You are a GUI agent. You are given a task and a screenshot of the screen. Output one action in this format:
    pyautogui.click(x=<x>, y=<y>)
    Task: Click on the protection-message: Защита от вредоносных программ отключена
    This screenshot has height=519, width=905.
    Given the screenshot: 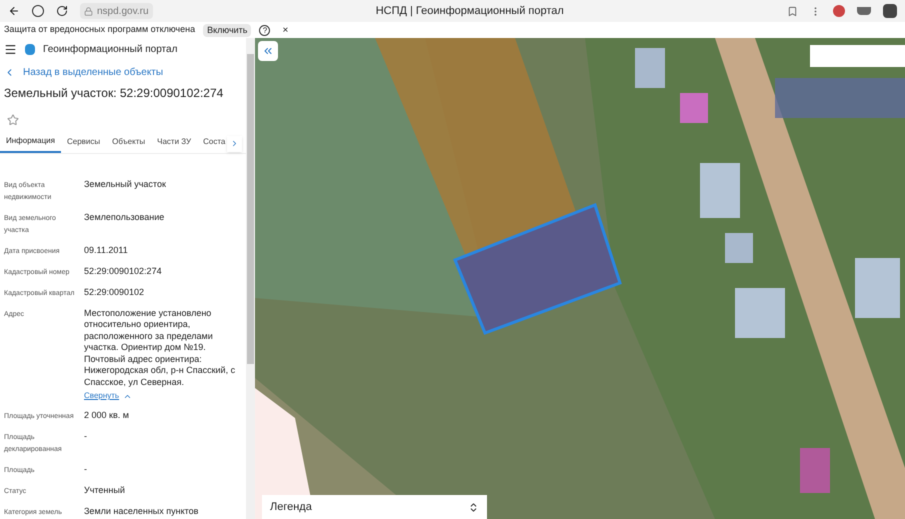 What is the action you would take?
    pyautogui.click(x=100, y=29)
    